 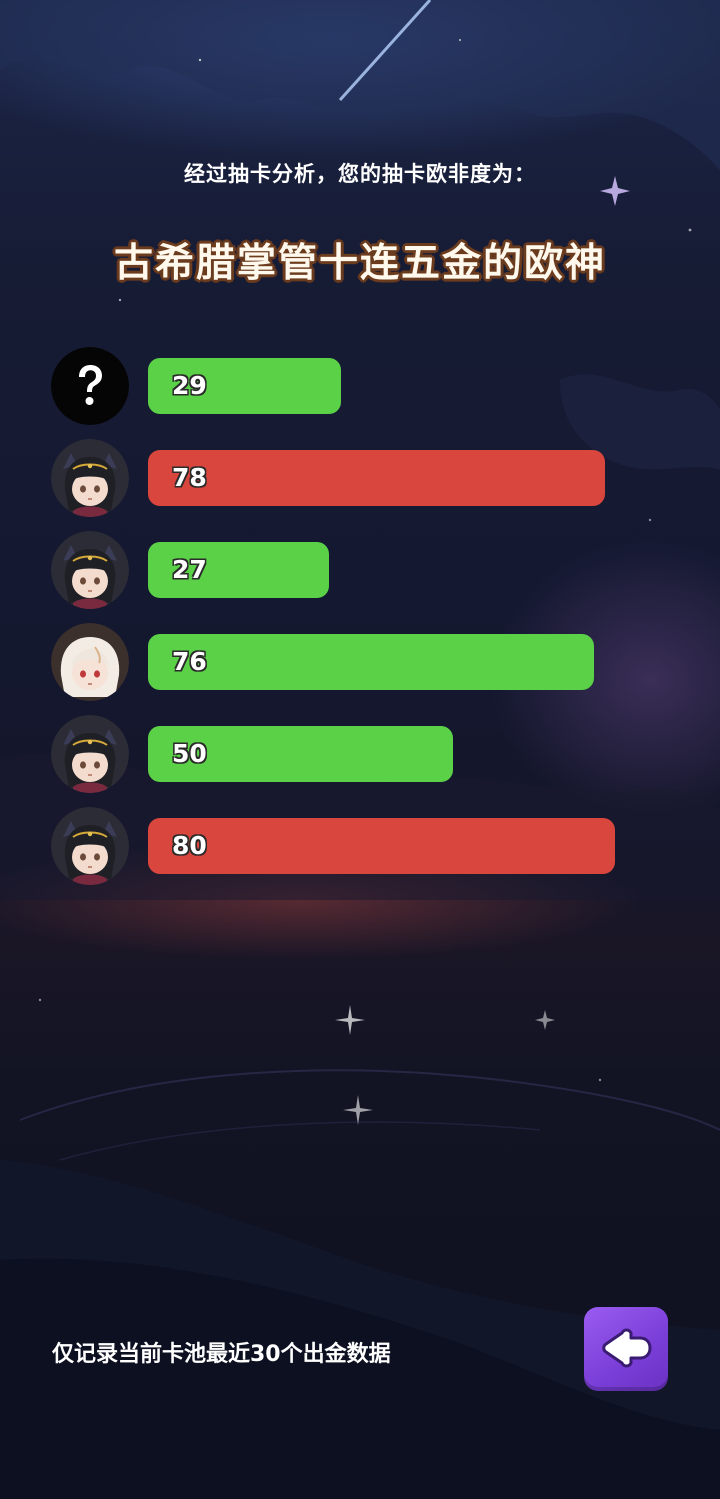 I want to click on pull-row: 27, so click(x=360, y=571).